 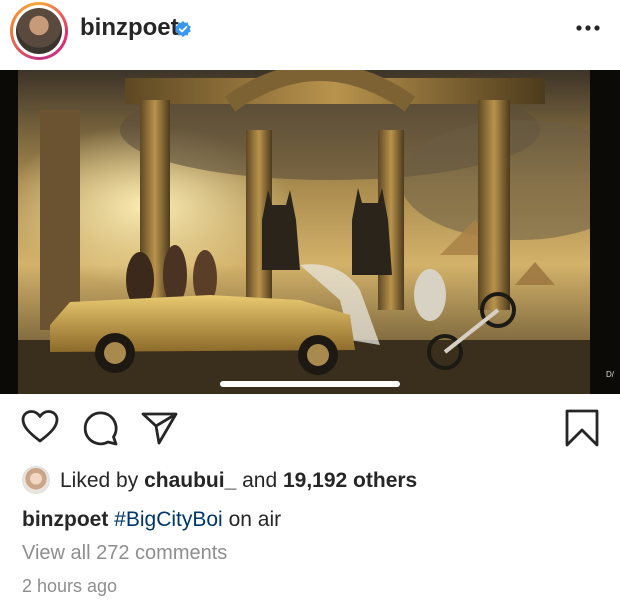 I want to click on caption-text: on air, so click(x=255, y=519).